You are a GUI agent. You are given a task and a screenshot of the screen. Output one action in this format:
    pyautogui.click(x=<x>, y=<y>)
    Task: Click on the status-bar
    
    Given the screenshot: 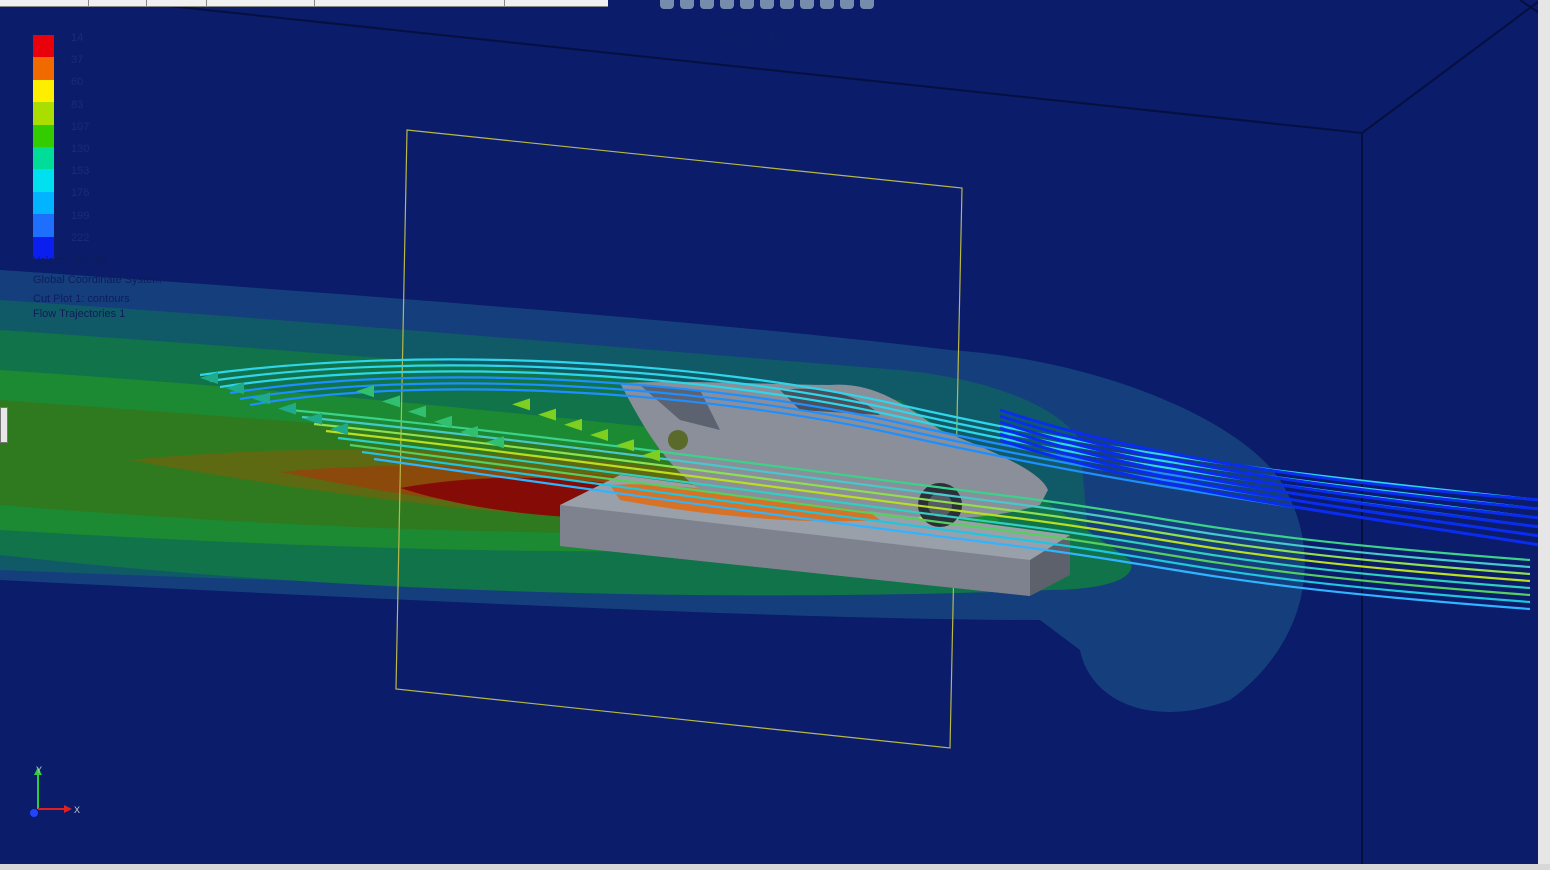 What is the action you would take?
    pyautogui.click(x=775, y=867)
    